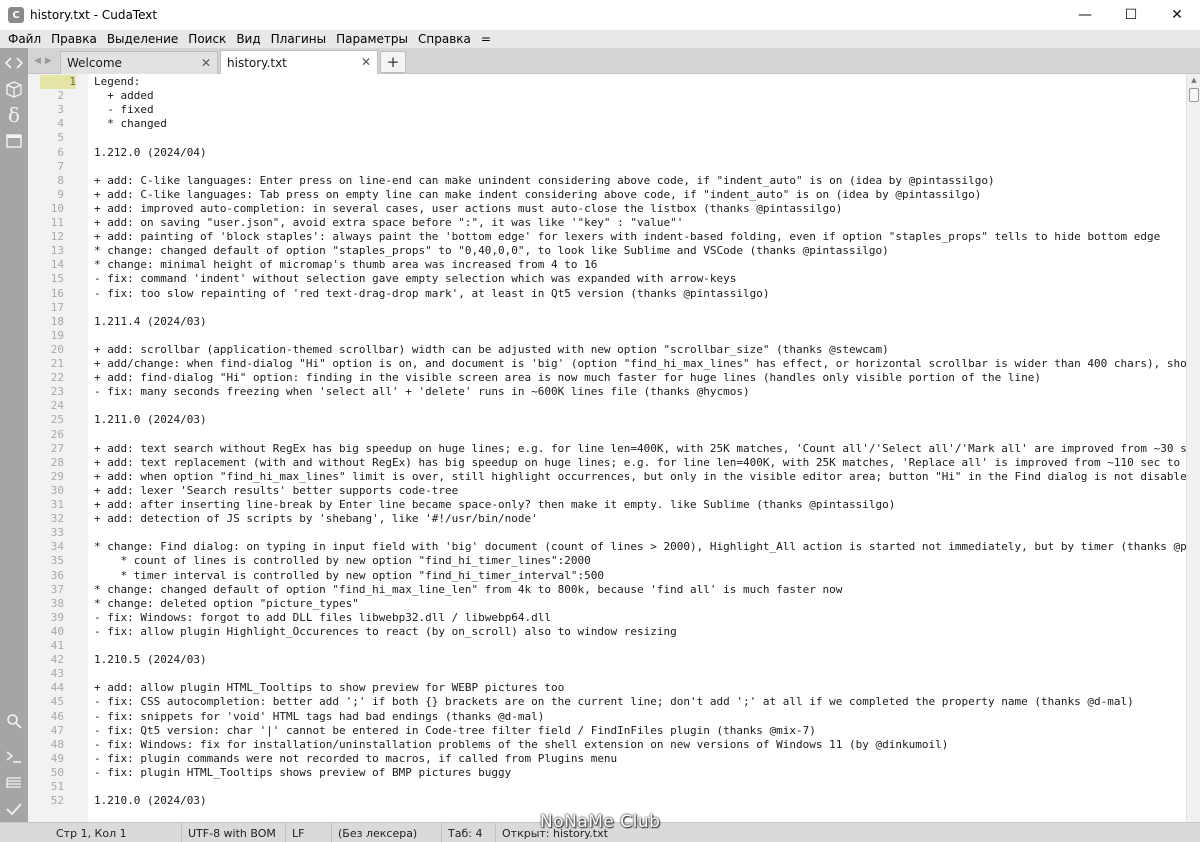 Image resolution: width=1200 pixels, height=842 pixels. I want to click on status-line-ending: LF, so click(309, 832).